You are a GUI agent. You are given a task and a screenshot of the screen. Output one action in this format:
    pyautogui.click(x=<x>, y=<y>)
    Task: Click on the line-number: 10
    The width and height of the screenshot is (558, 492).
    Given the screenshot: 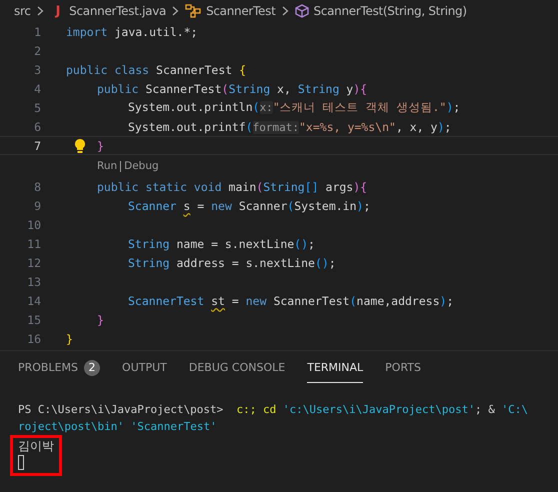 What is the action you would take?
    pyautogui.click(x=33, y=225)
    